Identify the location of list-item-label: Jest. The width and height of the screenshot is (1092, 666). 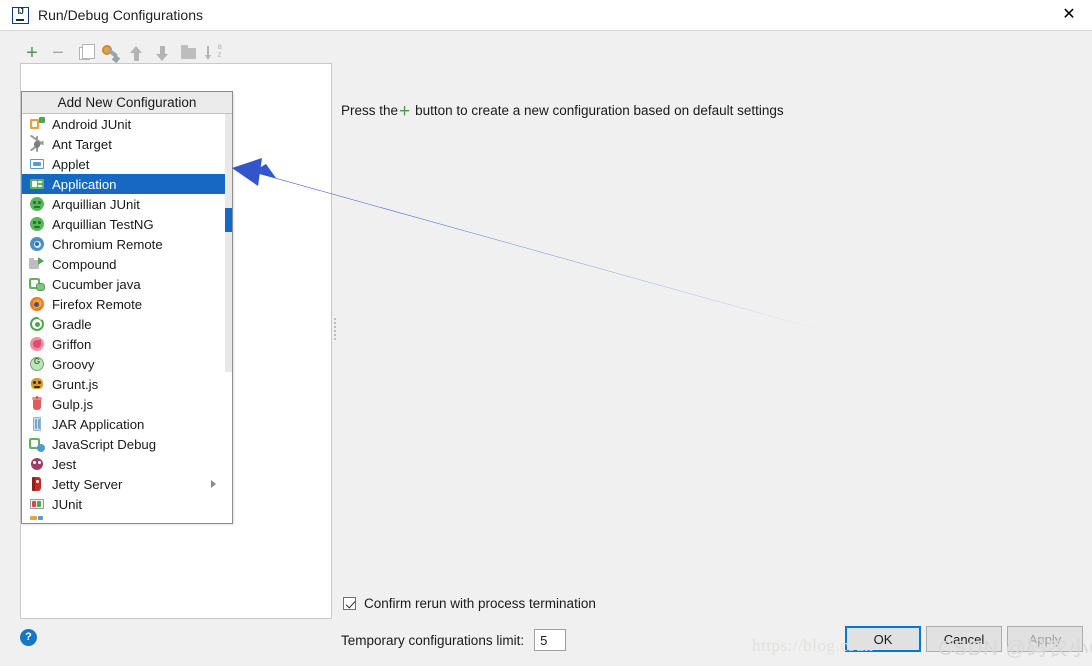
(64, 464).